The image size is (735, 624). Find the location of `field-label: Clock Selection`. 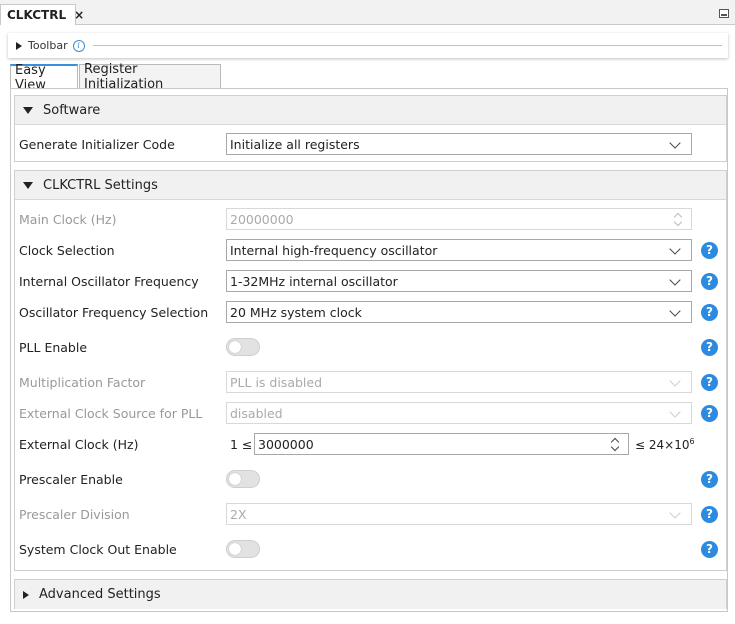

field-label: Clock Selection is located at coordinates (67, 250).